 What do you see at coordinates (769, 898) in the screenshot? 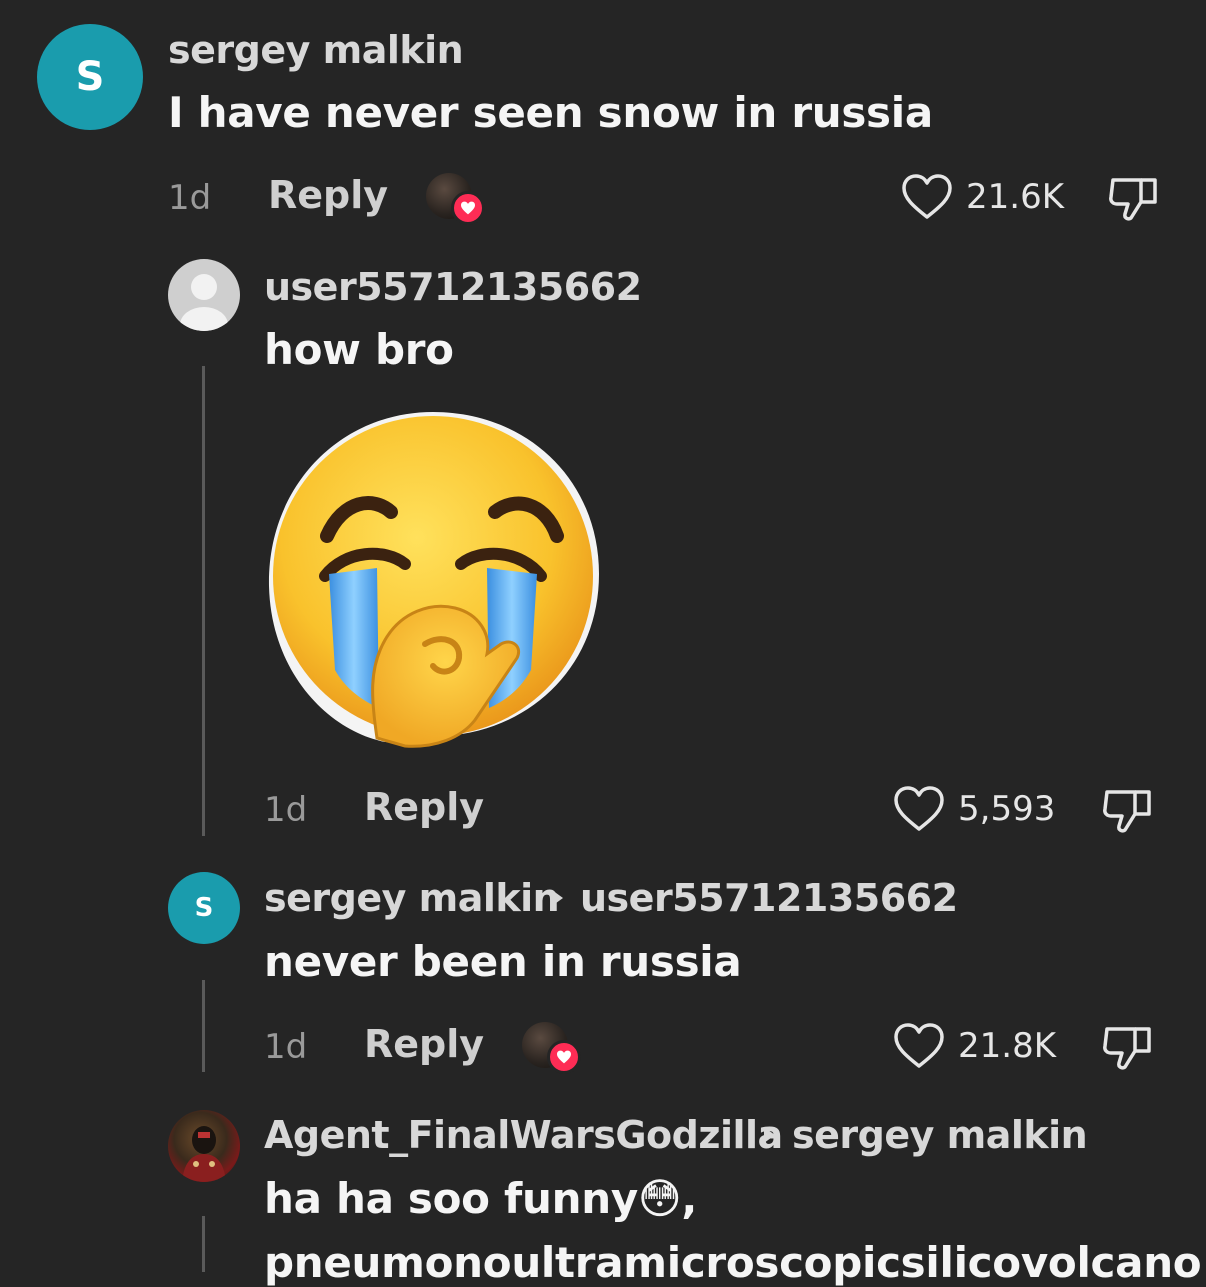
I see `reply-target-username: user55712135662` at bounding box center [769, 898].